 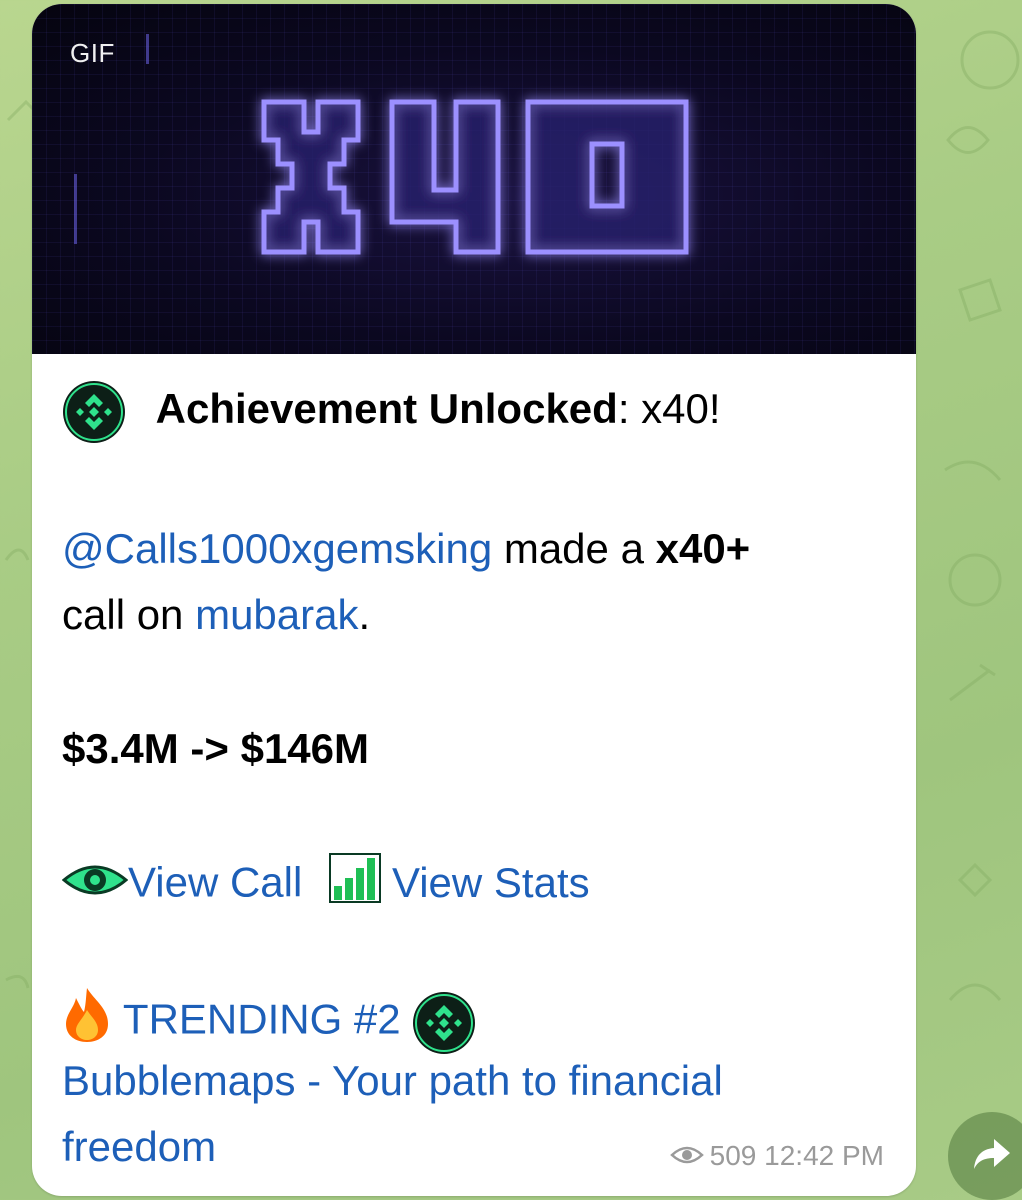 I want to click on message-meta: 509 12:42 PM, so click(x=776, y=1157).